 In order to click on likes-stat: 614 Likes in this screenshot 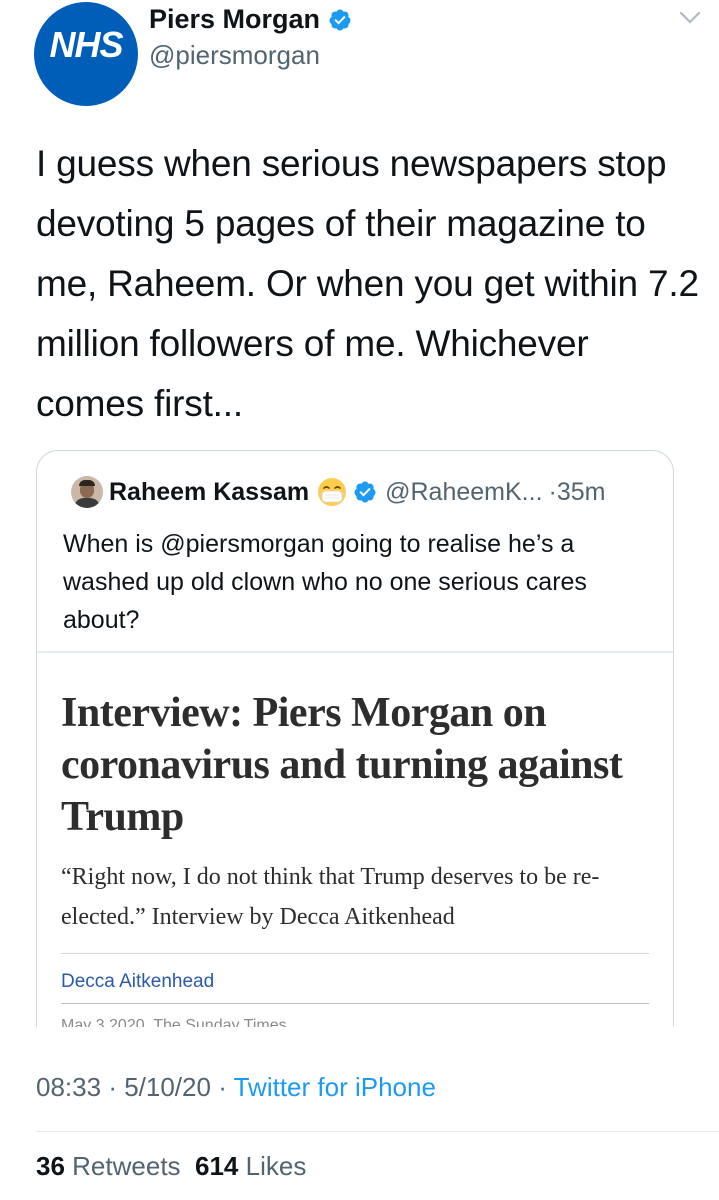, I will do `click(250, 1166)`.